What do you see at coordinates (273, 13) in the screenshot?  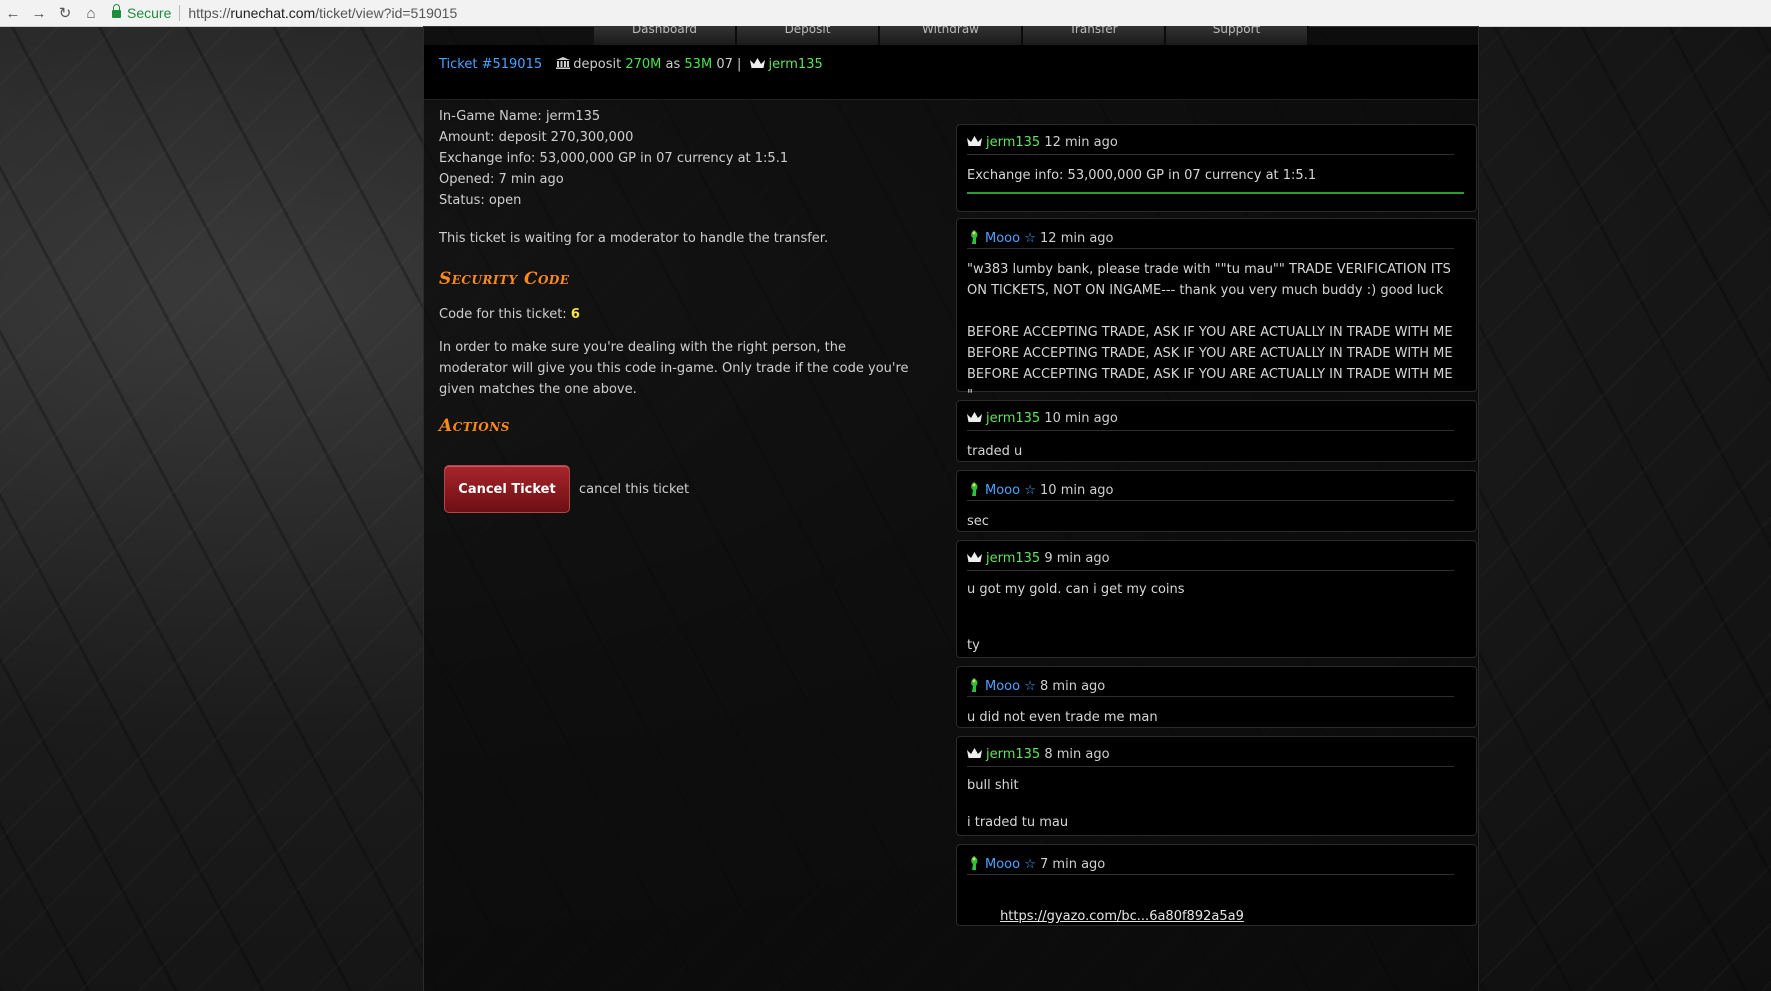 I see `url-host: runechat.com` at bounding box center [273, 13].